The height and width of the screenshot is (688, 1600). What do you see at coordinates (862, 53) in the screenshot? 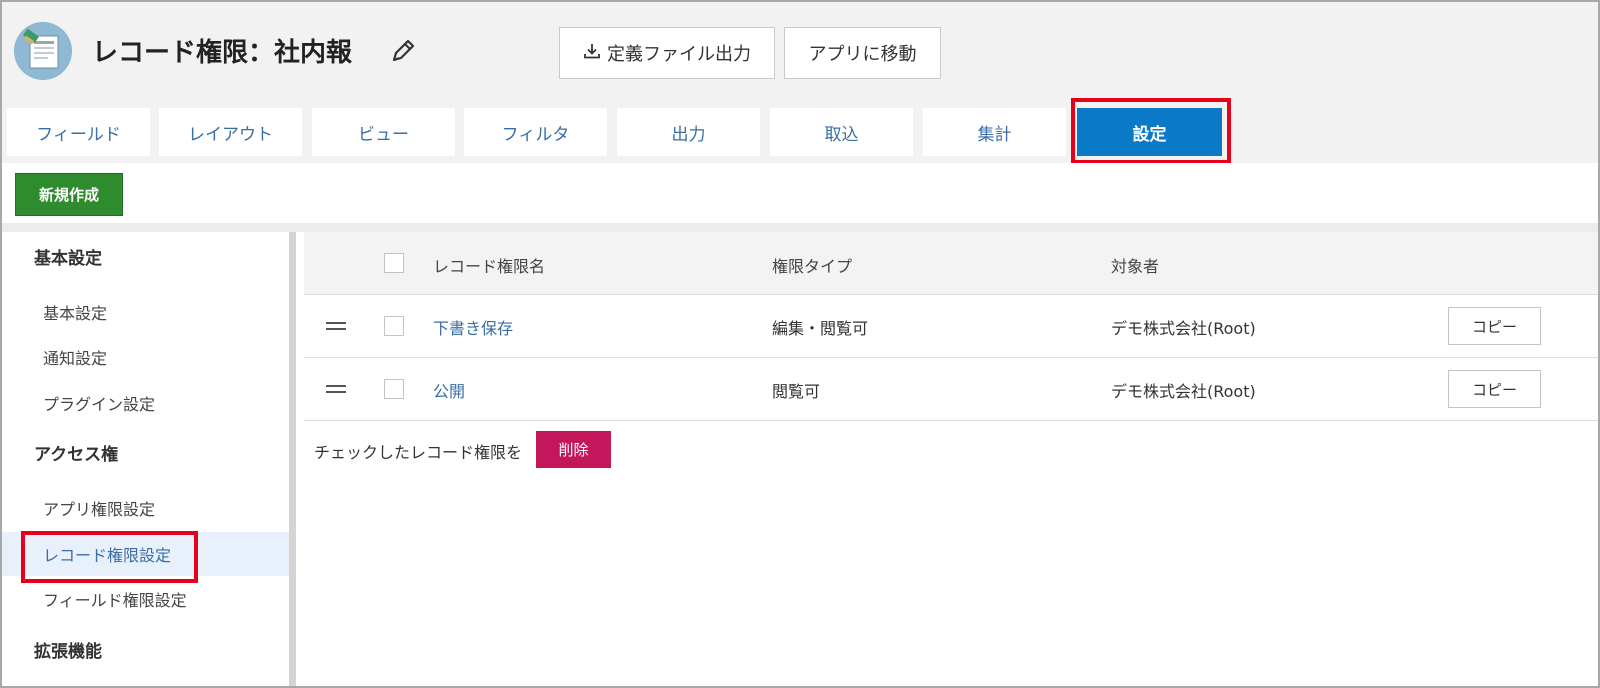
I see `go-to-app-button: アプリに移動` at bounding box center [862, 53].